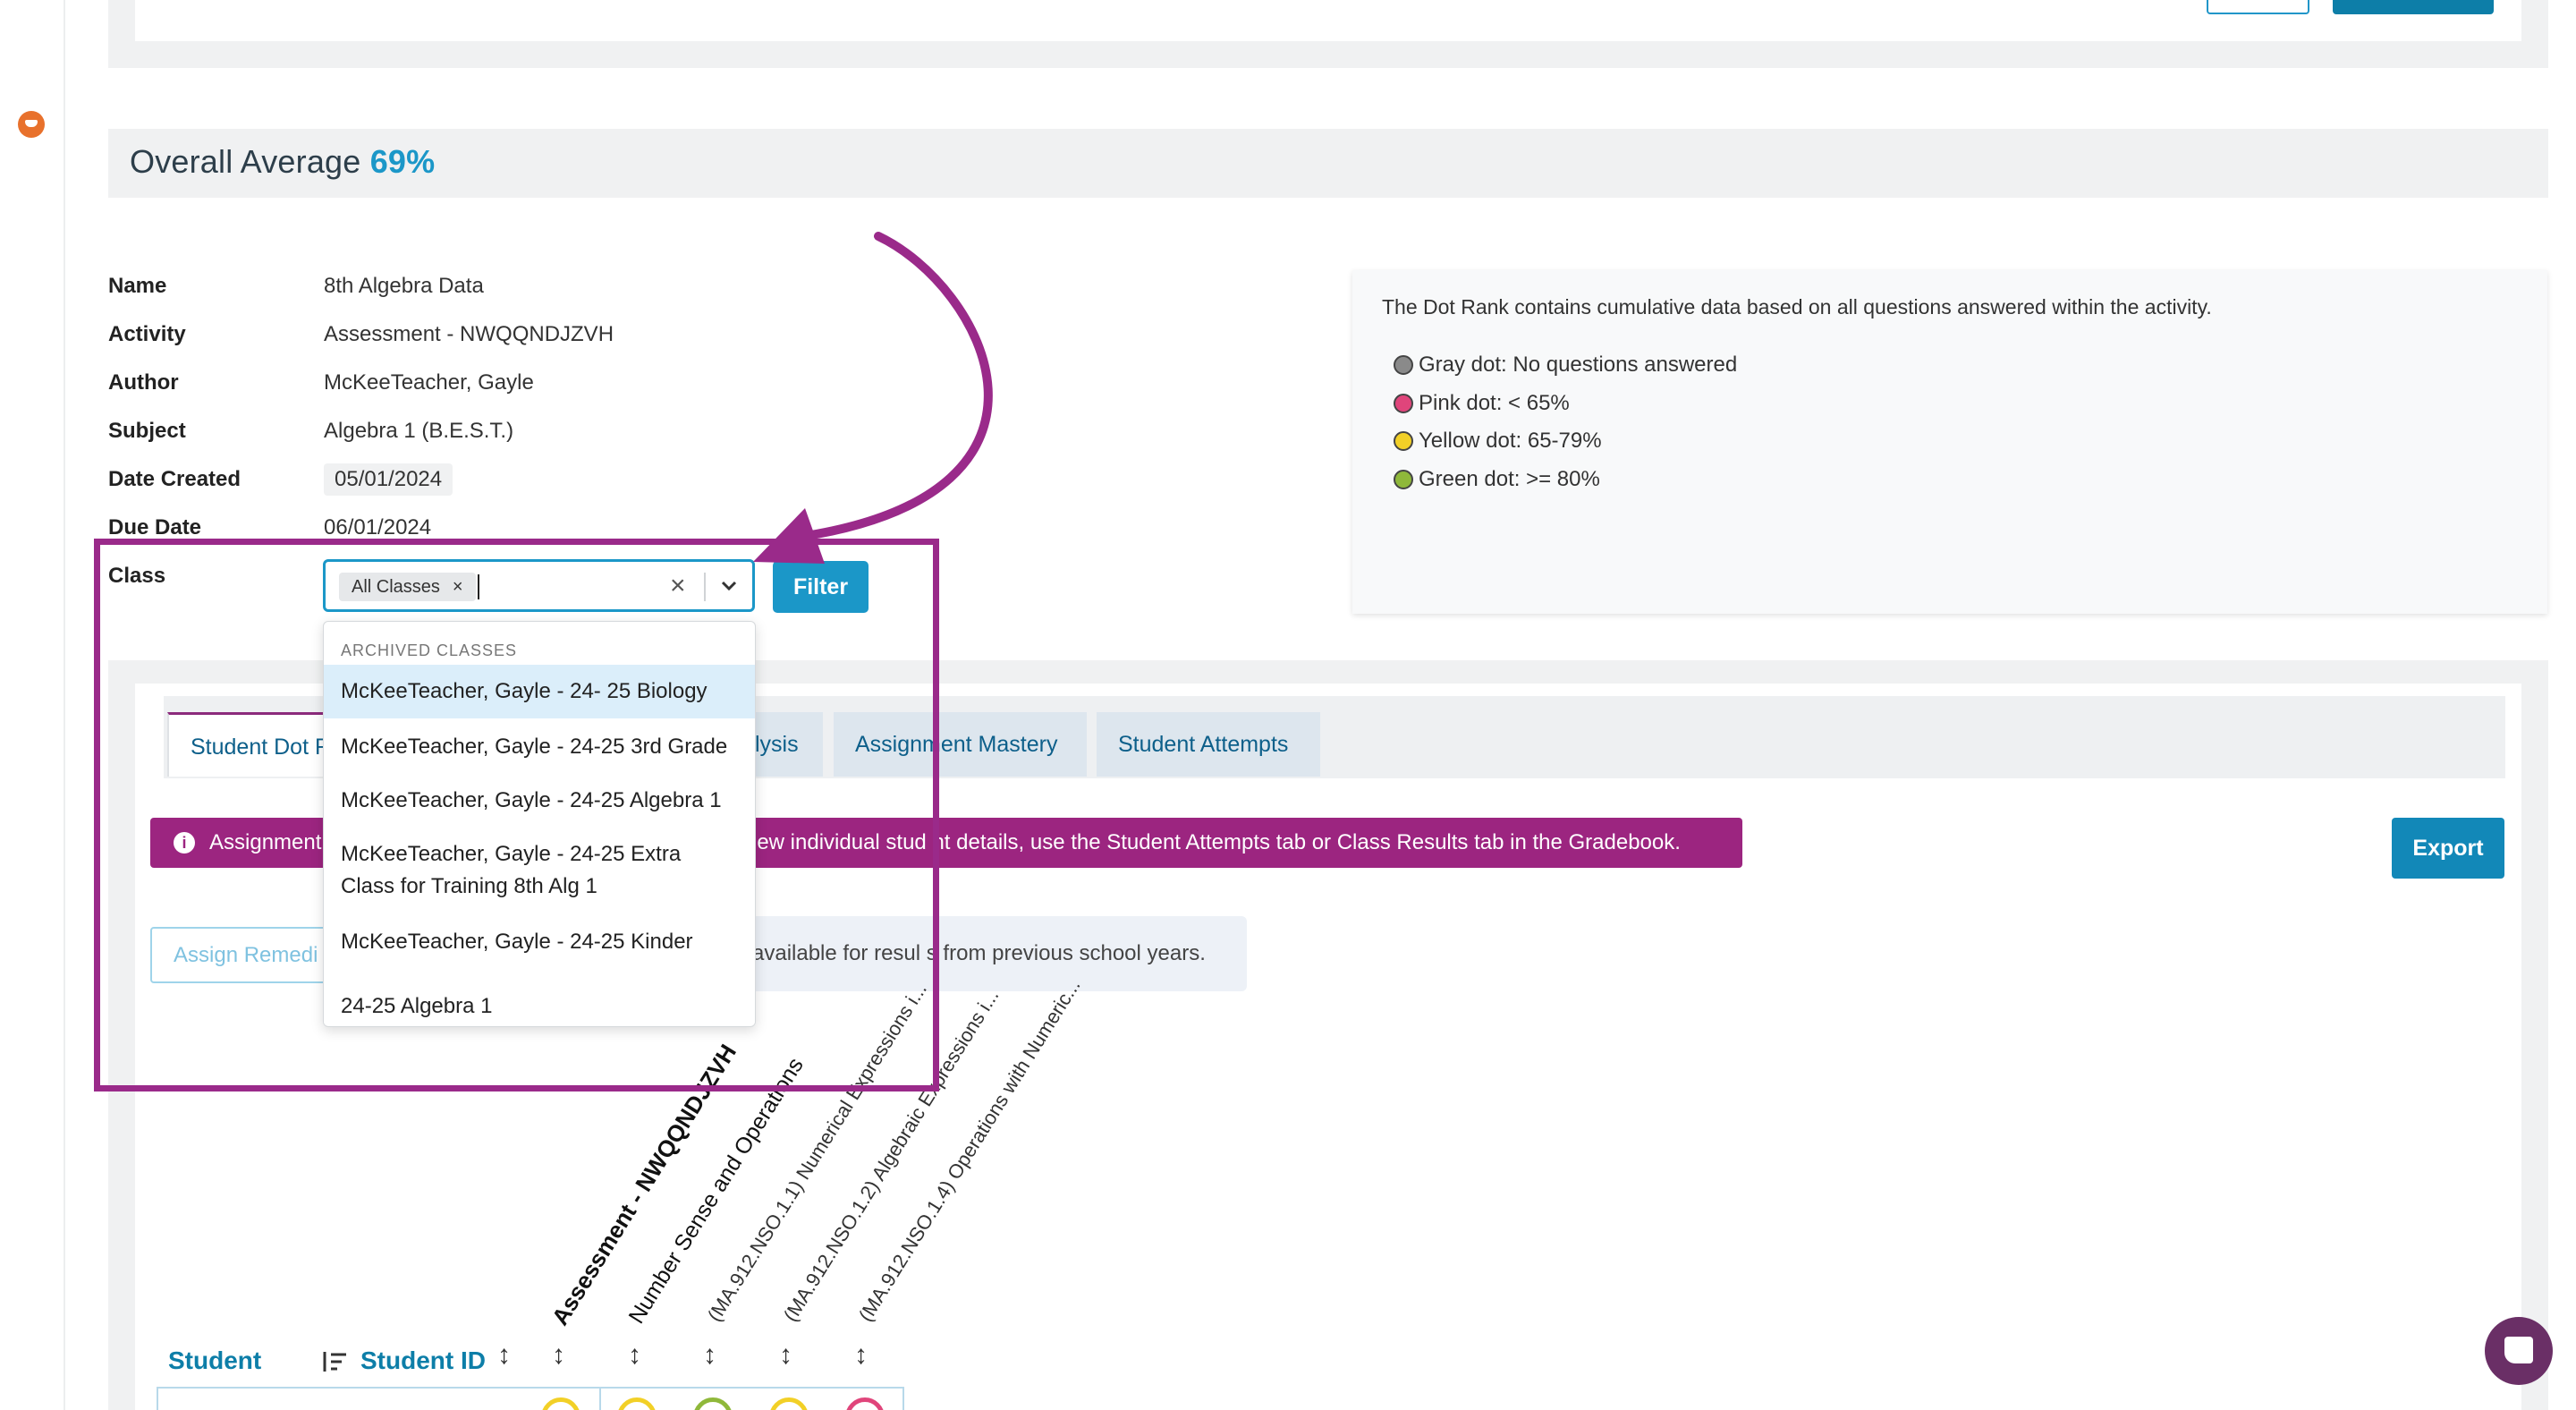 The height and width of the screenshot is (1410, 2576). I want to click on legend-item-gray: Gray dot: No questions answered, so click(1565, 365).